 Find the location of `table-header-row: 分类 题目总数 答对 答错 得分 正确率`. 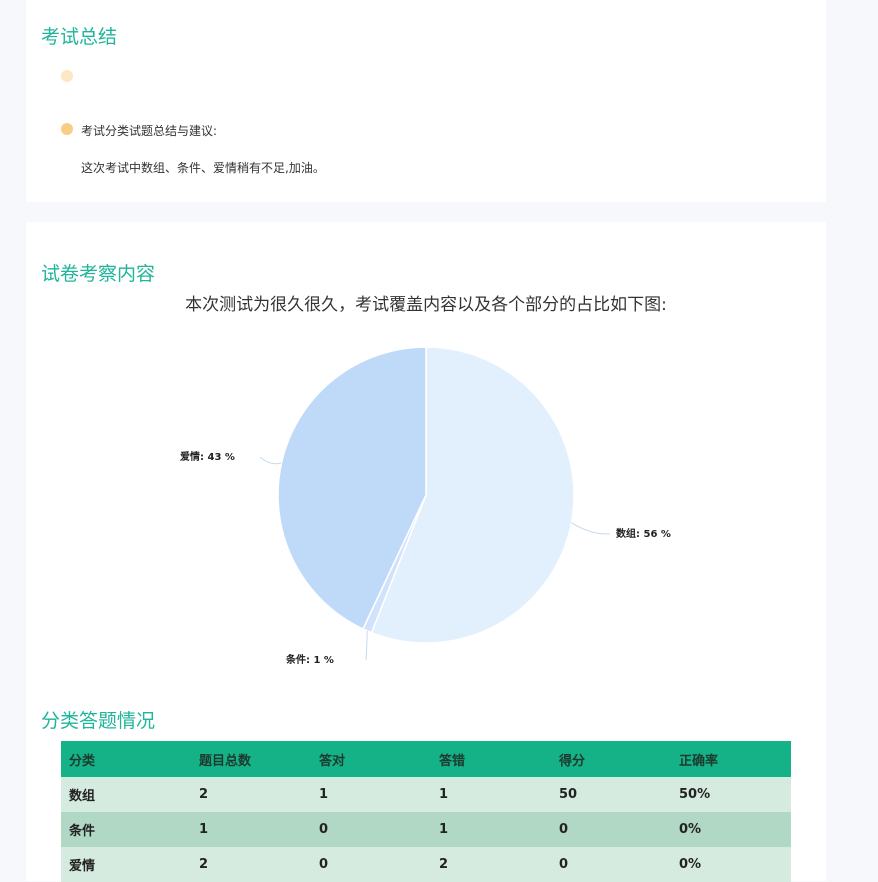

table-header-row: 分类 题目总数 答对 答错 得分 正确率 is located at coordinates (426, 759).